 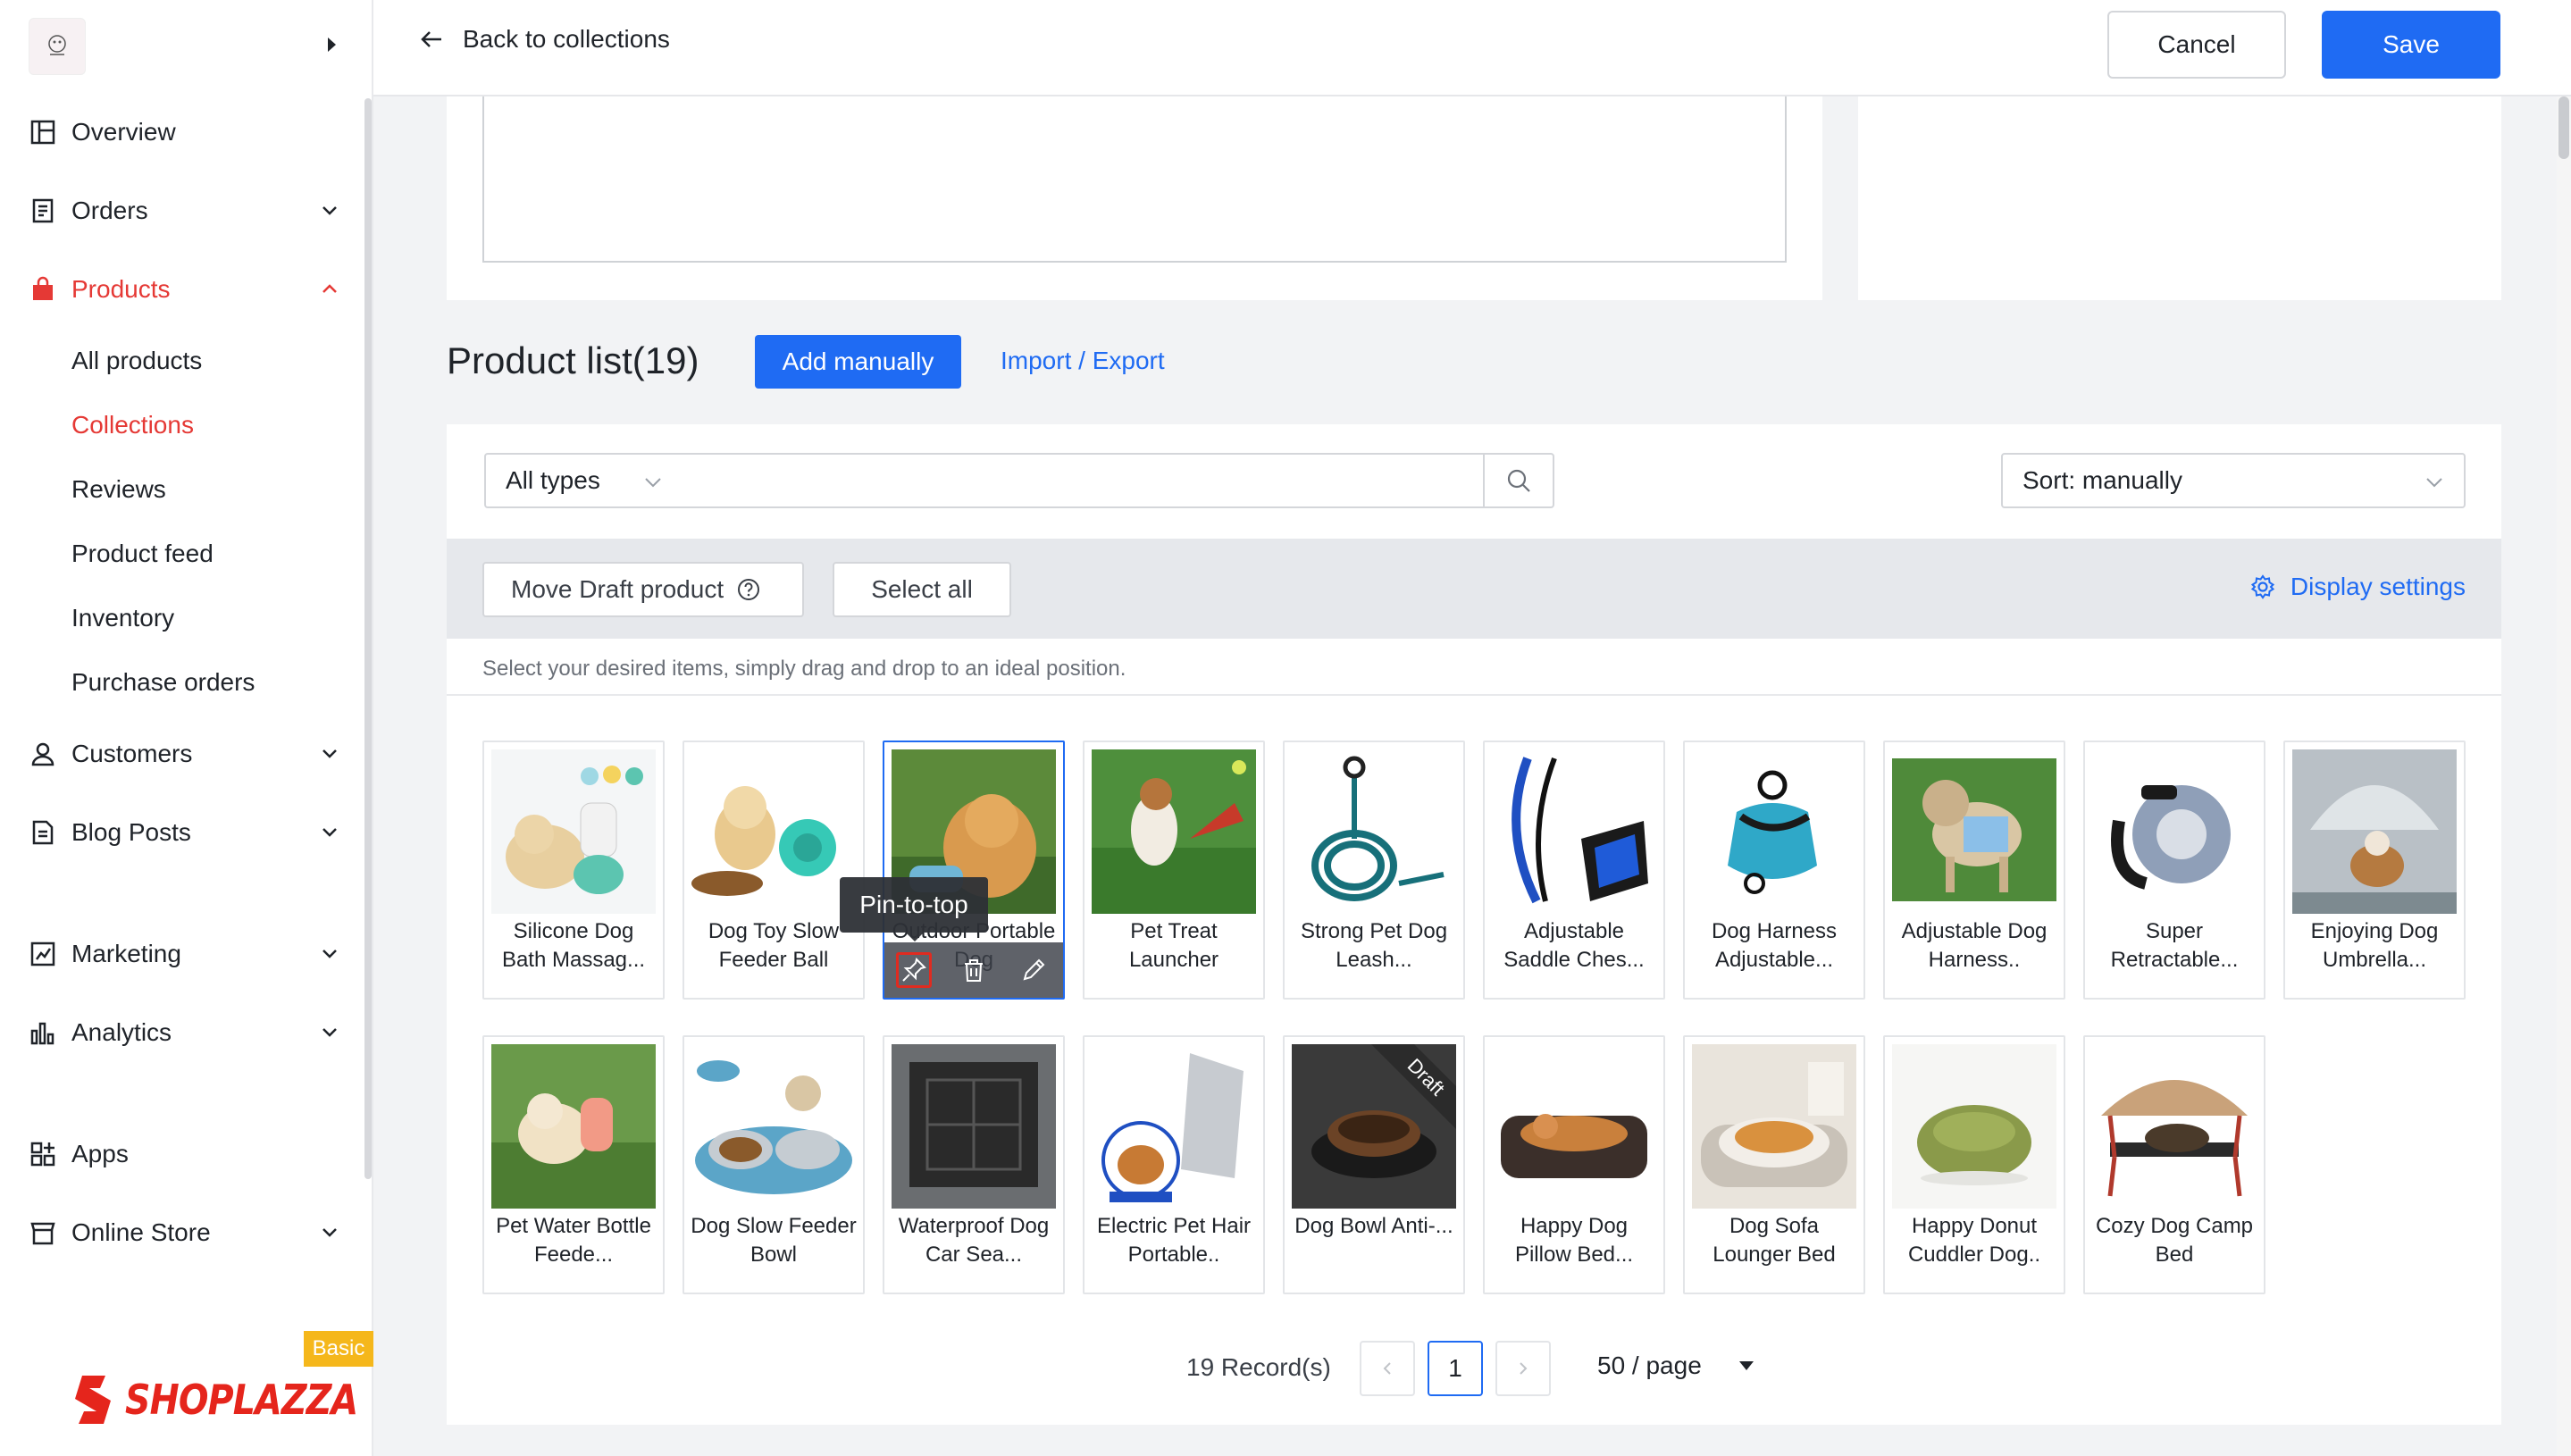 What do you see at coordinates (914, 970) in the screenshot?
I see `pin-to-top-button` at bounding box center [914, 970].